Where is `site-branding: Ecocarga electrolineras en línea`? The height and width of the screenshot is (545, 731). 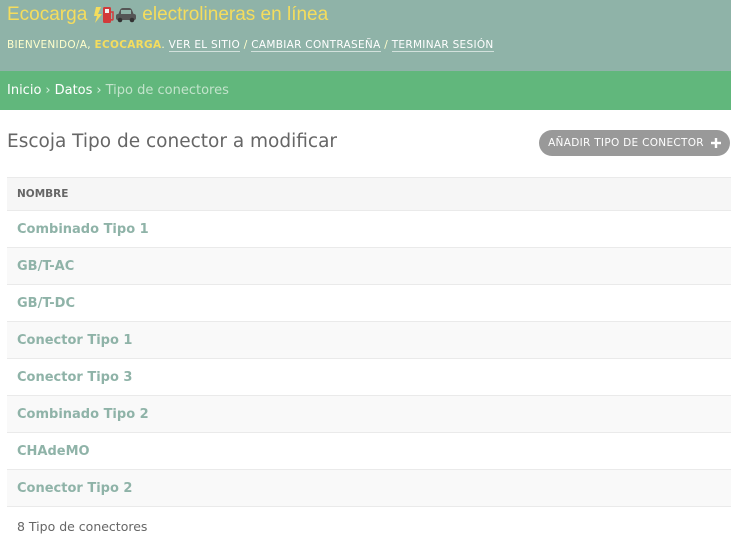
site-branding: Ecocarga electrolineras en línea is located at coordinates (167, 15).